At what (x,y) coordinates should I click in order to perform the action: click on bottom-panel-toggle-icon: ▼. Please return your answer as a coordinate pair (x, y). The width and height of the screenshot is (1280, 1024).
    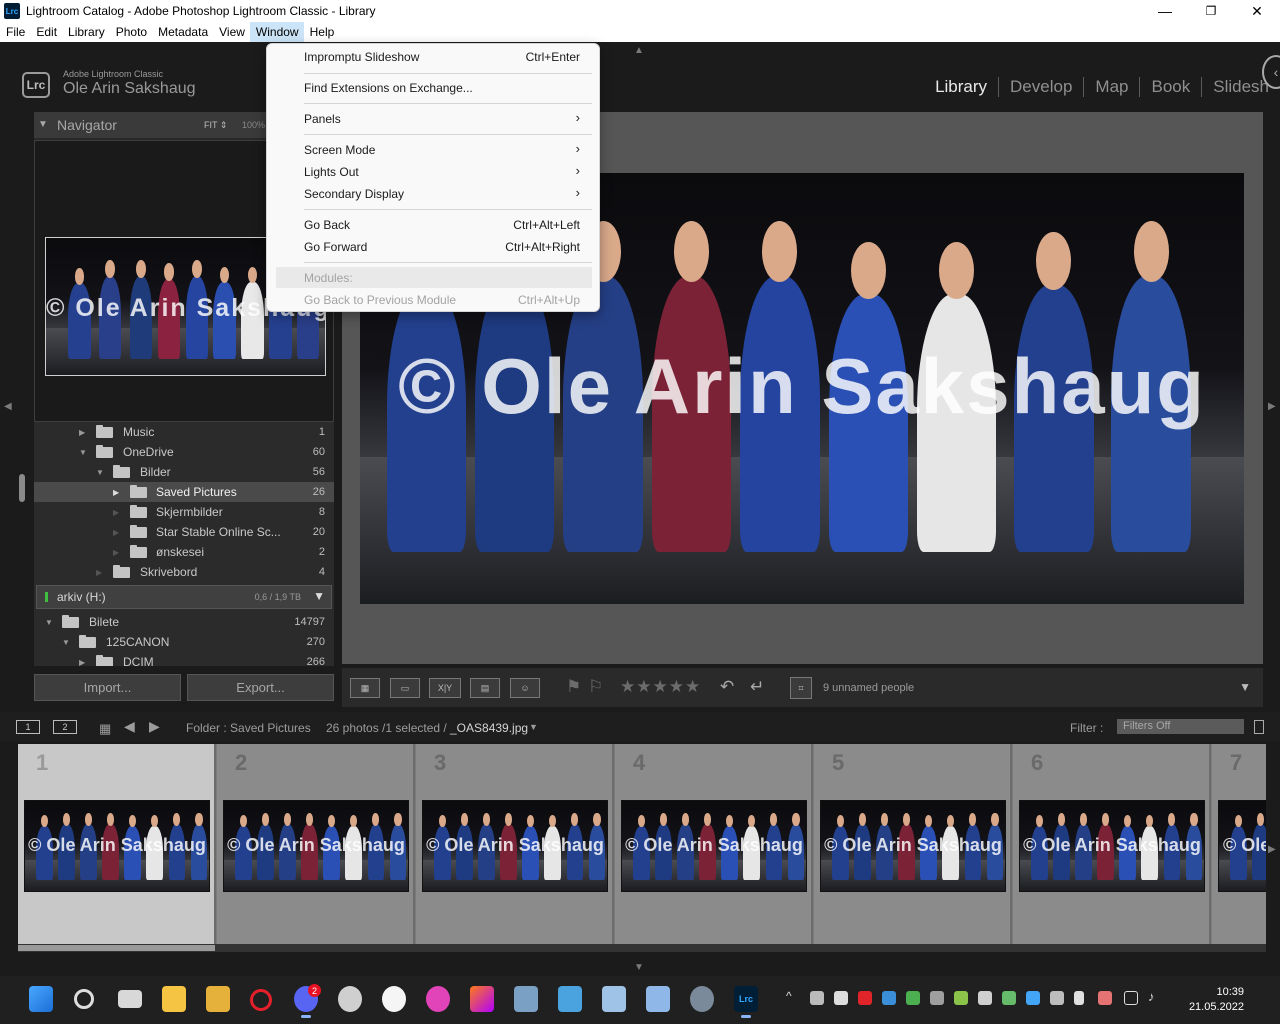
    Looking at the image, I should click on (639, 967).